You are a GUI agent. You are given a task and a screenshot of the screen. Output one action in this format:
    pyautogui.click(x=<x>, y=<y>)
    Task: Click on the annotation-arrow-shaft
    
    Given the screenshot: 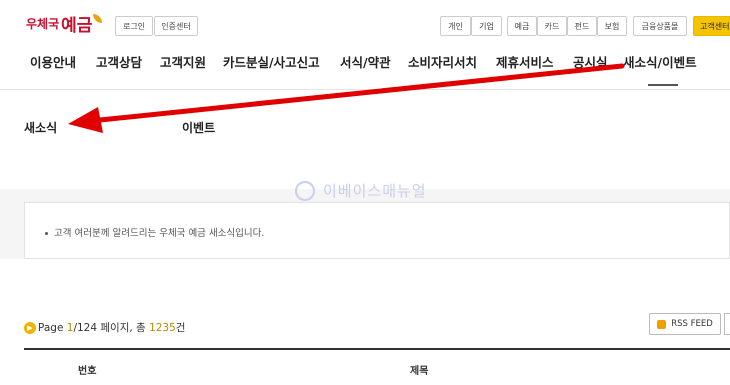 What is the action you would take?
    pyautogui.click(x=361, y=93)
    